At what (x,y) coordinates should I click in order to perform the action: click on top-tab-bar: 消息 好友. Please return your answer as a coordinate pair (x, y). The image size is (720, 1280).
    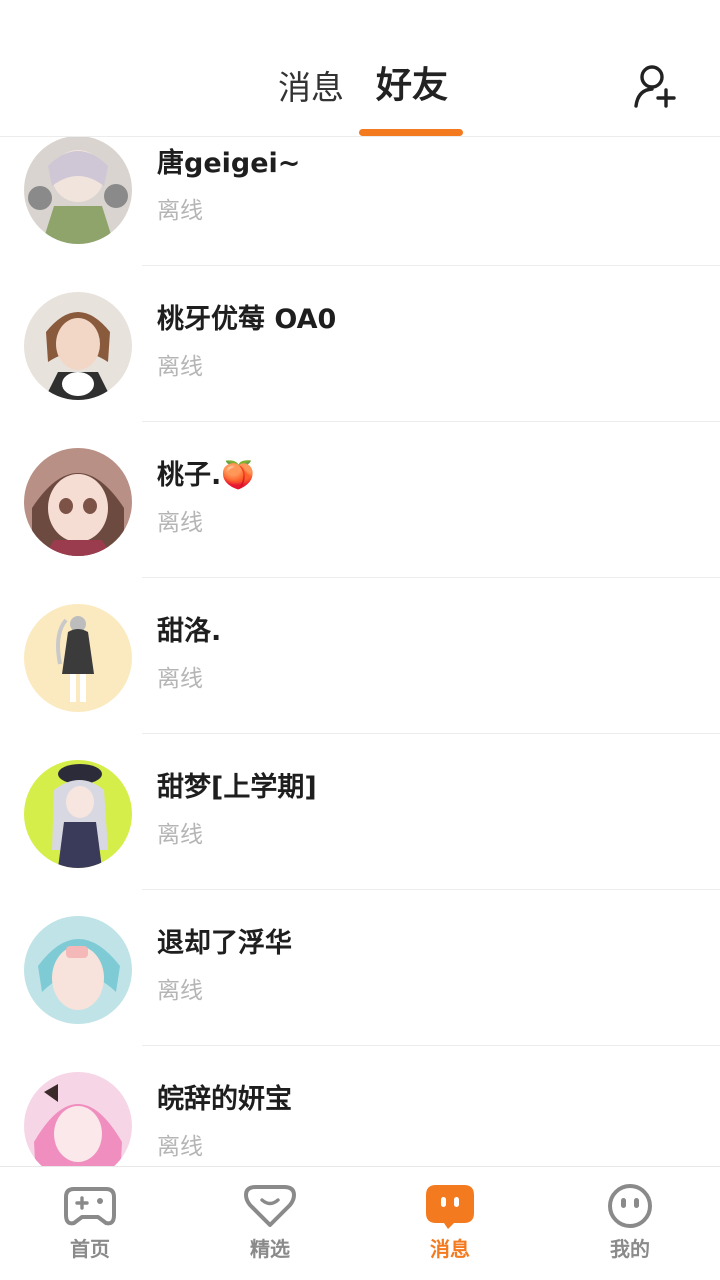
    Looking at the image, I should click on (360, 68).